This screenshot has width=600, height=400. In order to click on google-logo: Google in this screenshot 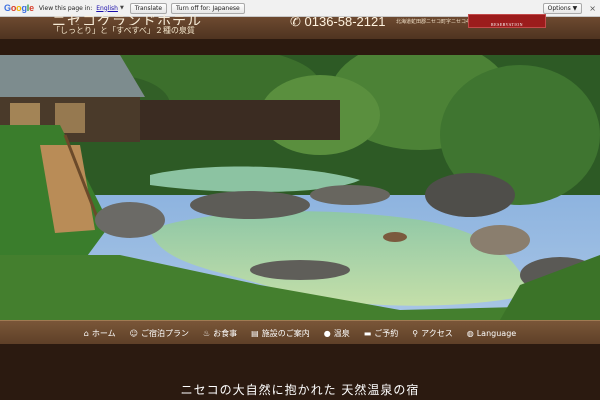, I will do `click(19, 8)`.